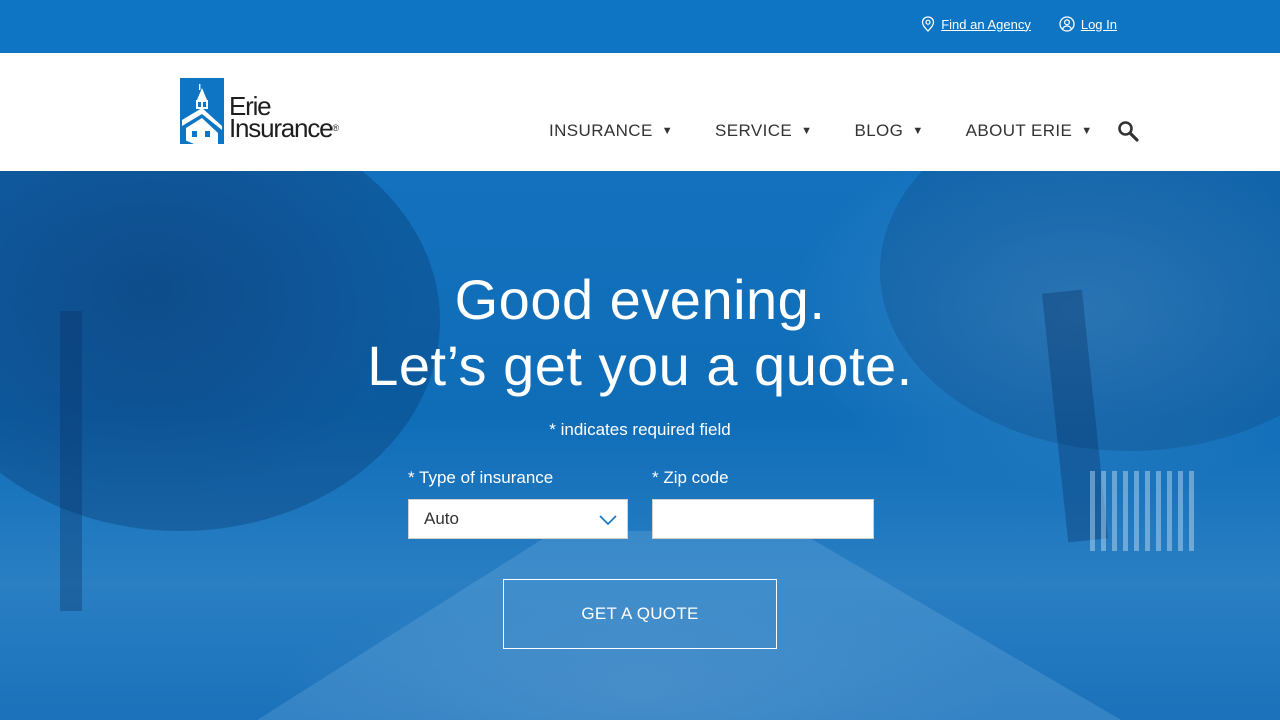 Image resolution: width=1280 pixels, height=720 pixels. I want to click on erie-insurance-logo: Erie Insurance®, so click(259, 111).